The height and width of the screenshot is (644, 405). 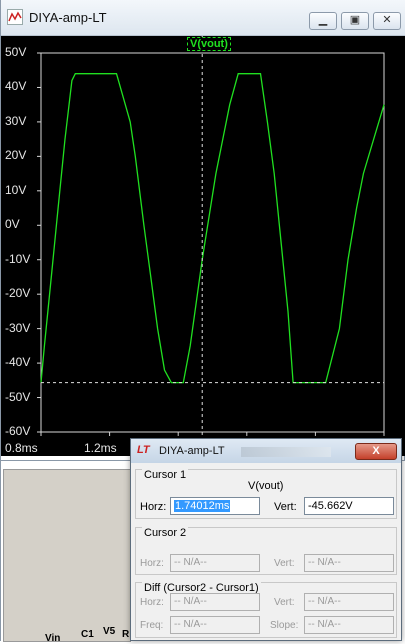 What do you see at coordinates (349, 563) in the screenshot?
I see `cursor2-vert-field: -- N/A--` at bounding box center [349, 563].